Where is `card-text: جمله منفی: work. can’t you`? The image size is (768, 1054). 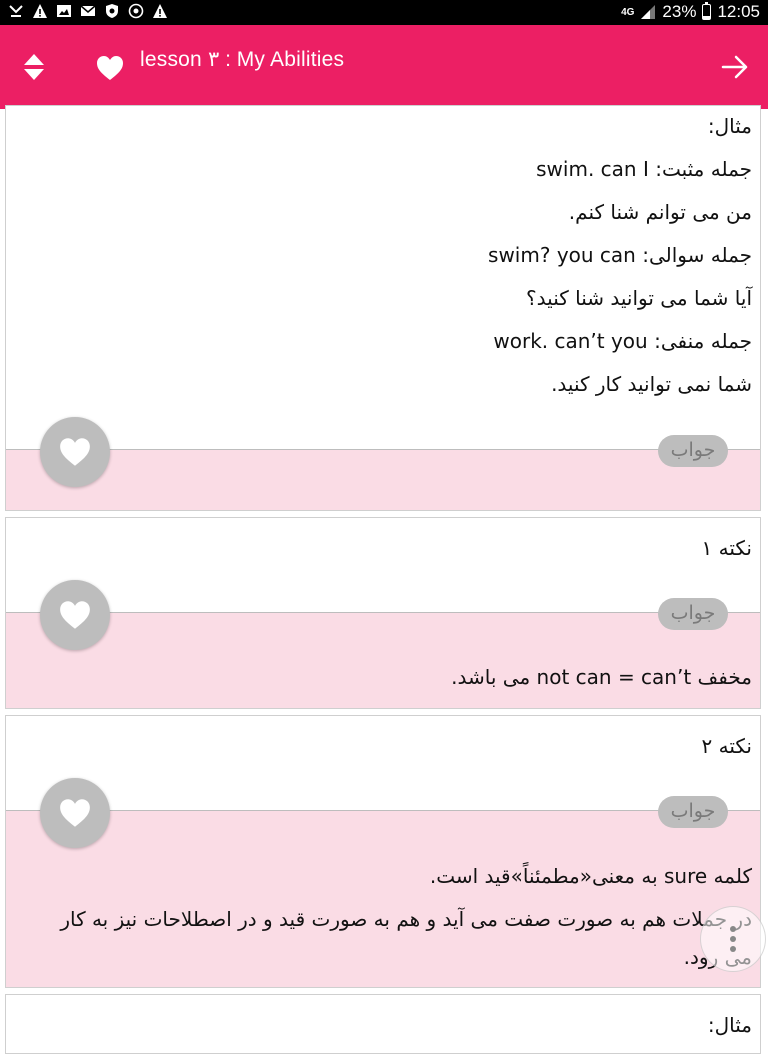
card-text: جمله منفی: work. can’t you is located at coordinates (622, 341).